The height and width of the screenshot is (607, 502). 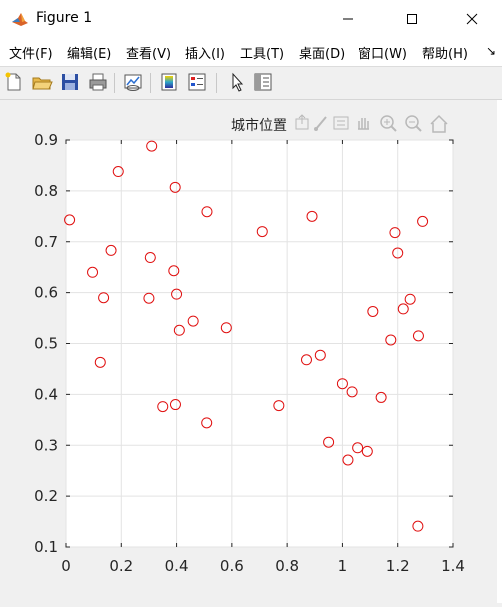 I want to click on legend-icon, so click(x=197, y=82).